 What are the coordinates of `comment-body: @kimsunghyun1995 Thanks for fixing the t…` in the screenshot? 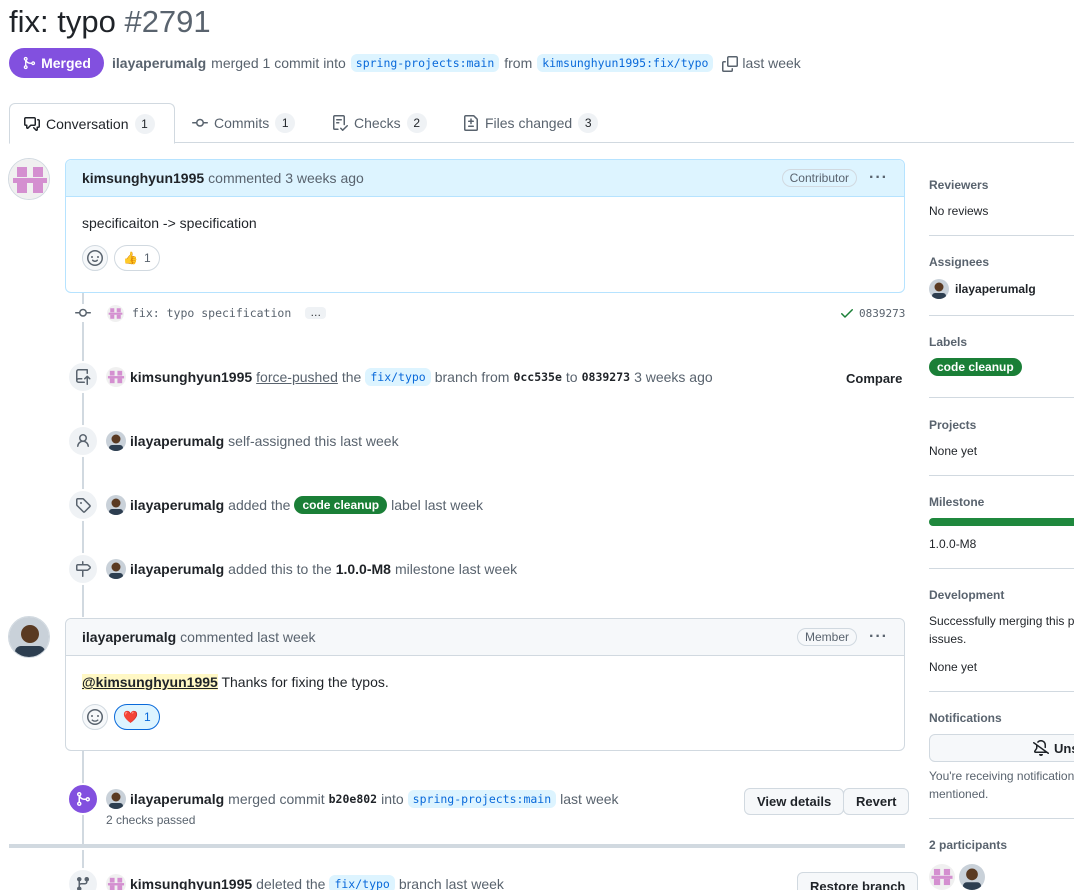 It's located at (485, 673).